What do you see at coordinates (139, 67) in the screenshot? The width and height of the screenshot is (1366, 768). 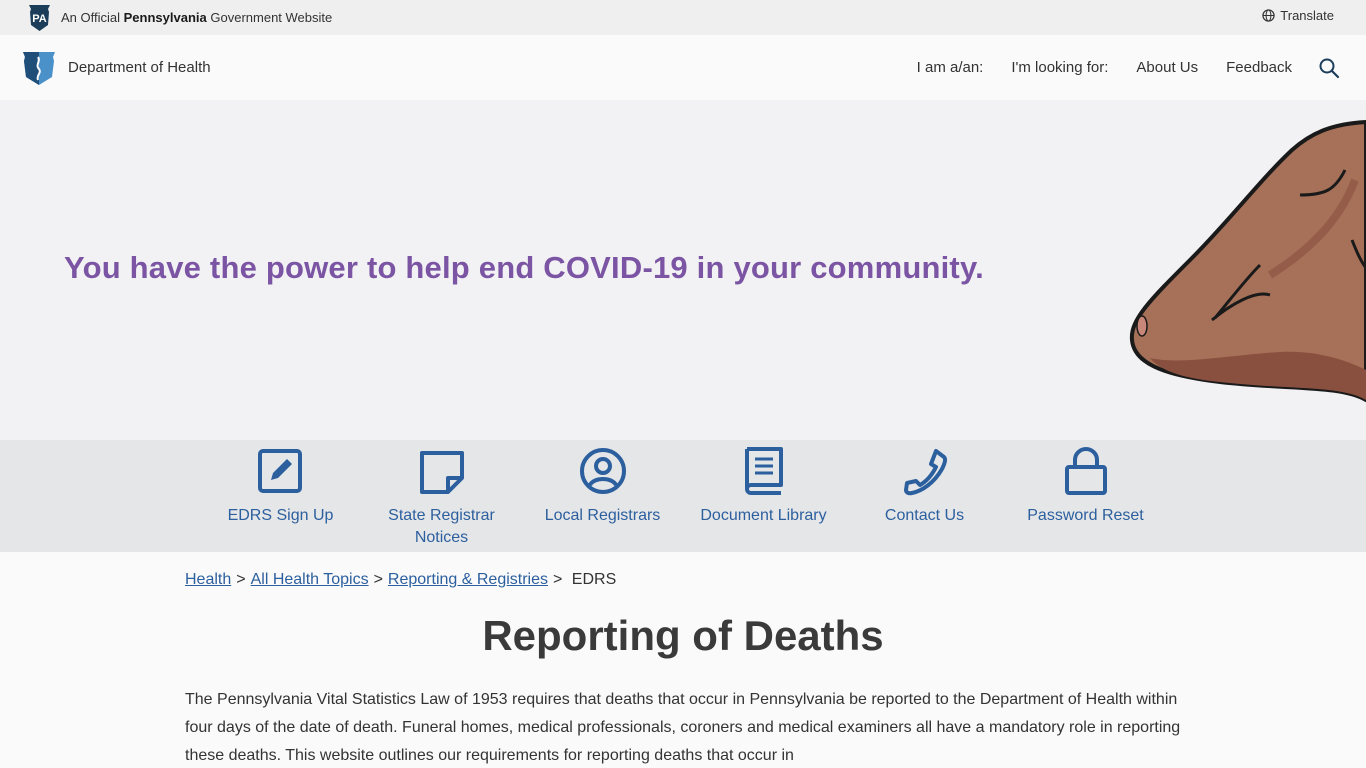 I see `agency-name: Department of Health` at bounding box center [139, 67].